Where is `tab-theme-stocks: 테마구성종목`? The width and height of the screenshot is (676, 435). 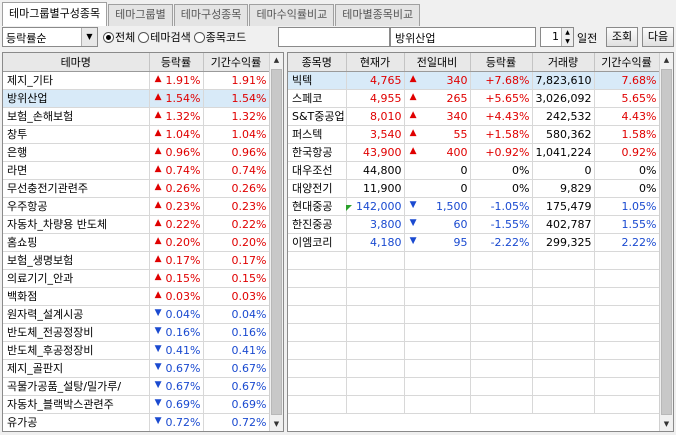 tab-theme-stocks: 테마구성종목 is located at coordinates (211, 15).